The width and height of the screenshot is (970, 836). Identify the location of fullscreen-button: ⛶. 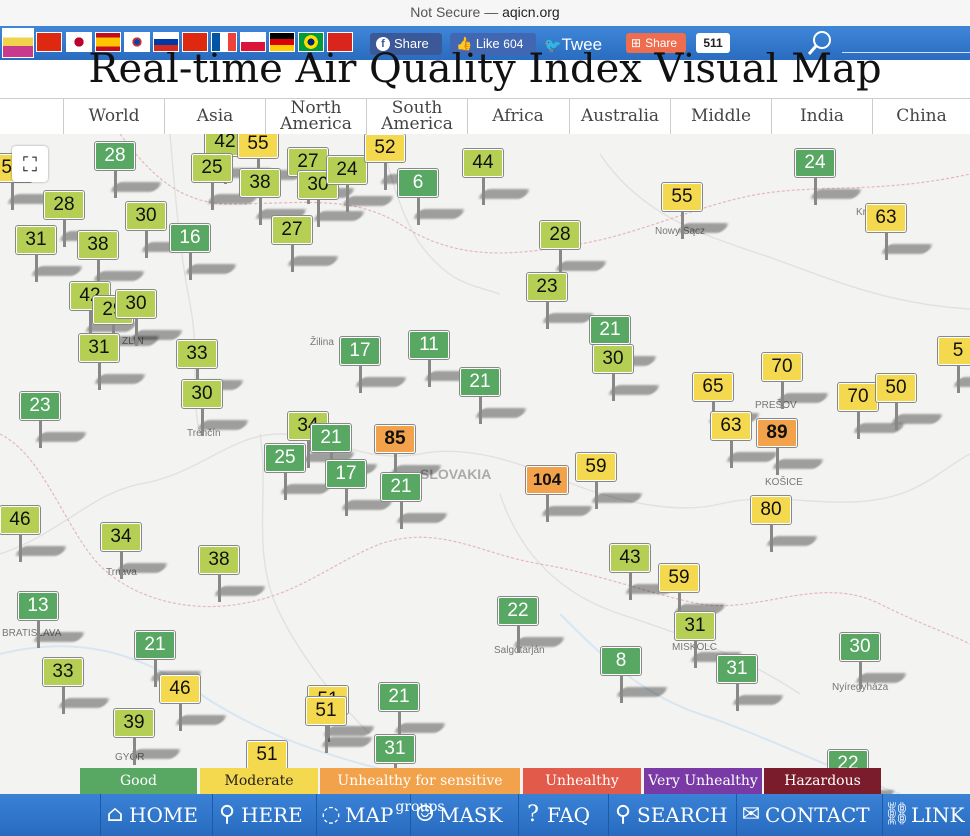
(30, 164).